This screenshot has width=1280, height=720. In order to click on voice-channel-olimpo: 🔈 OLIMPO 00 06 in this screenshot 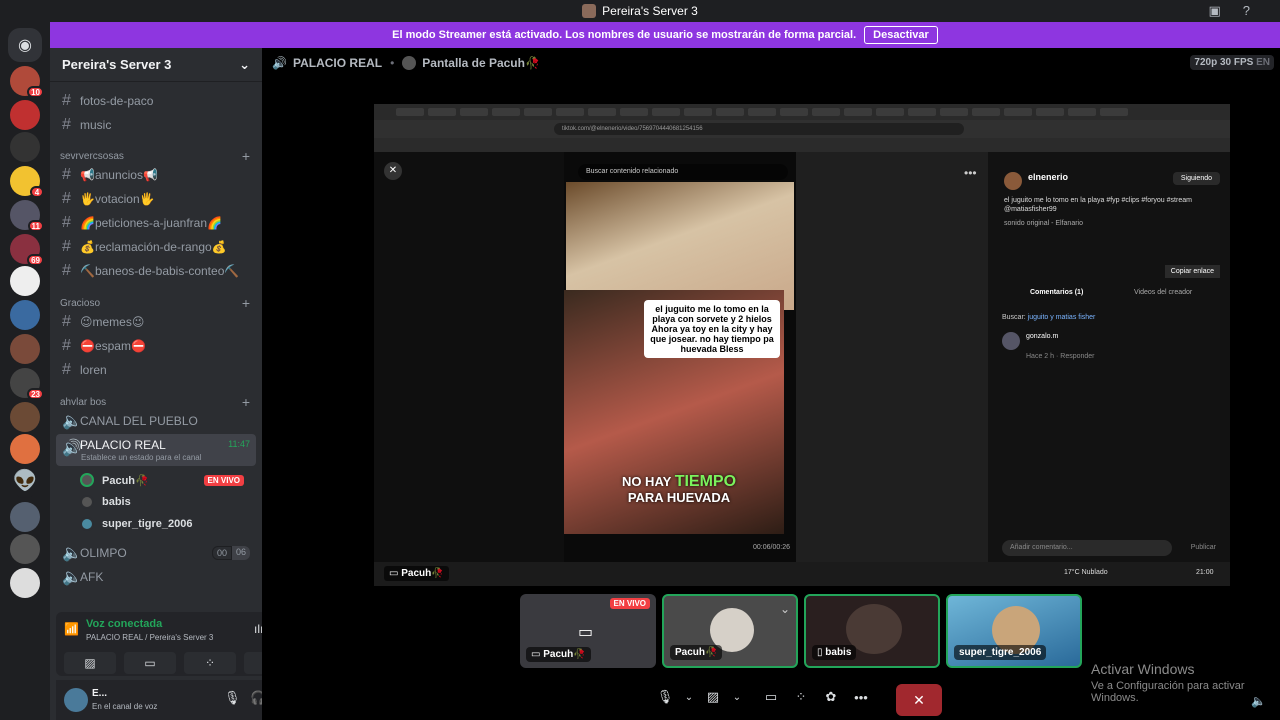, I will do `click(156, 553)`.